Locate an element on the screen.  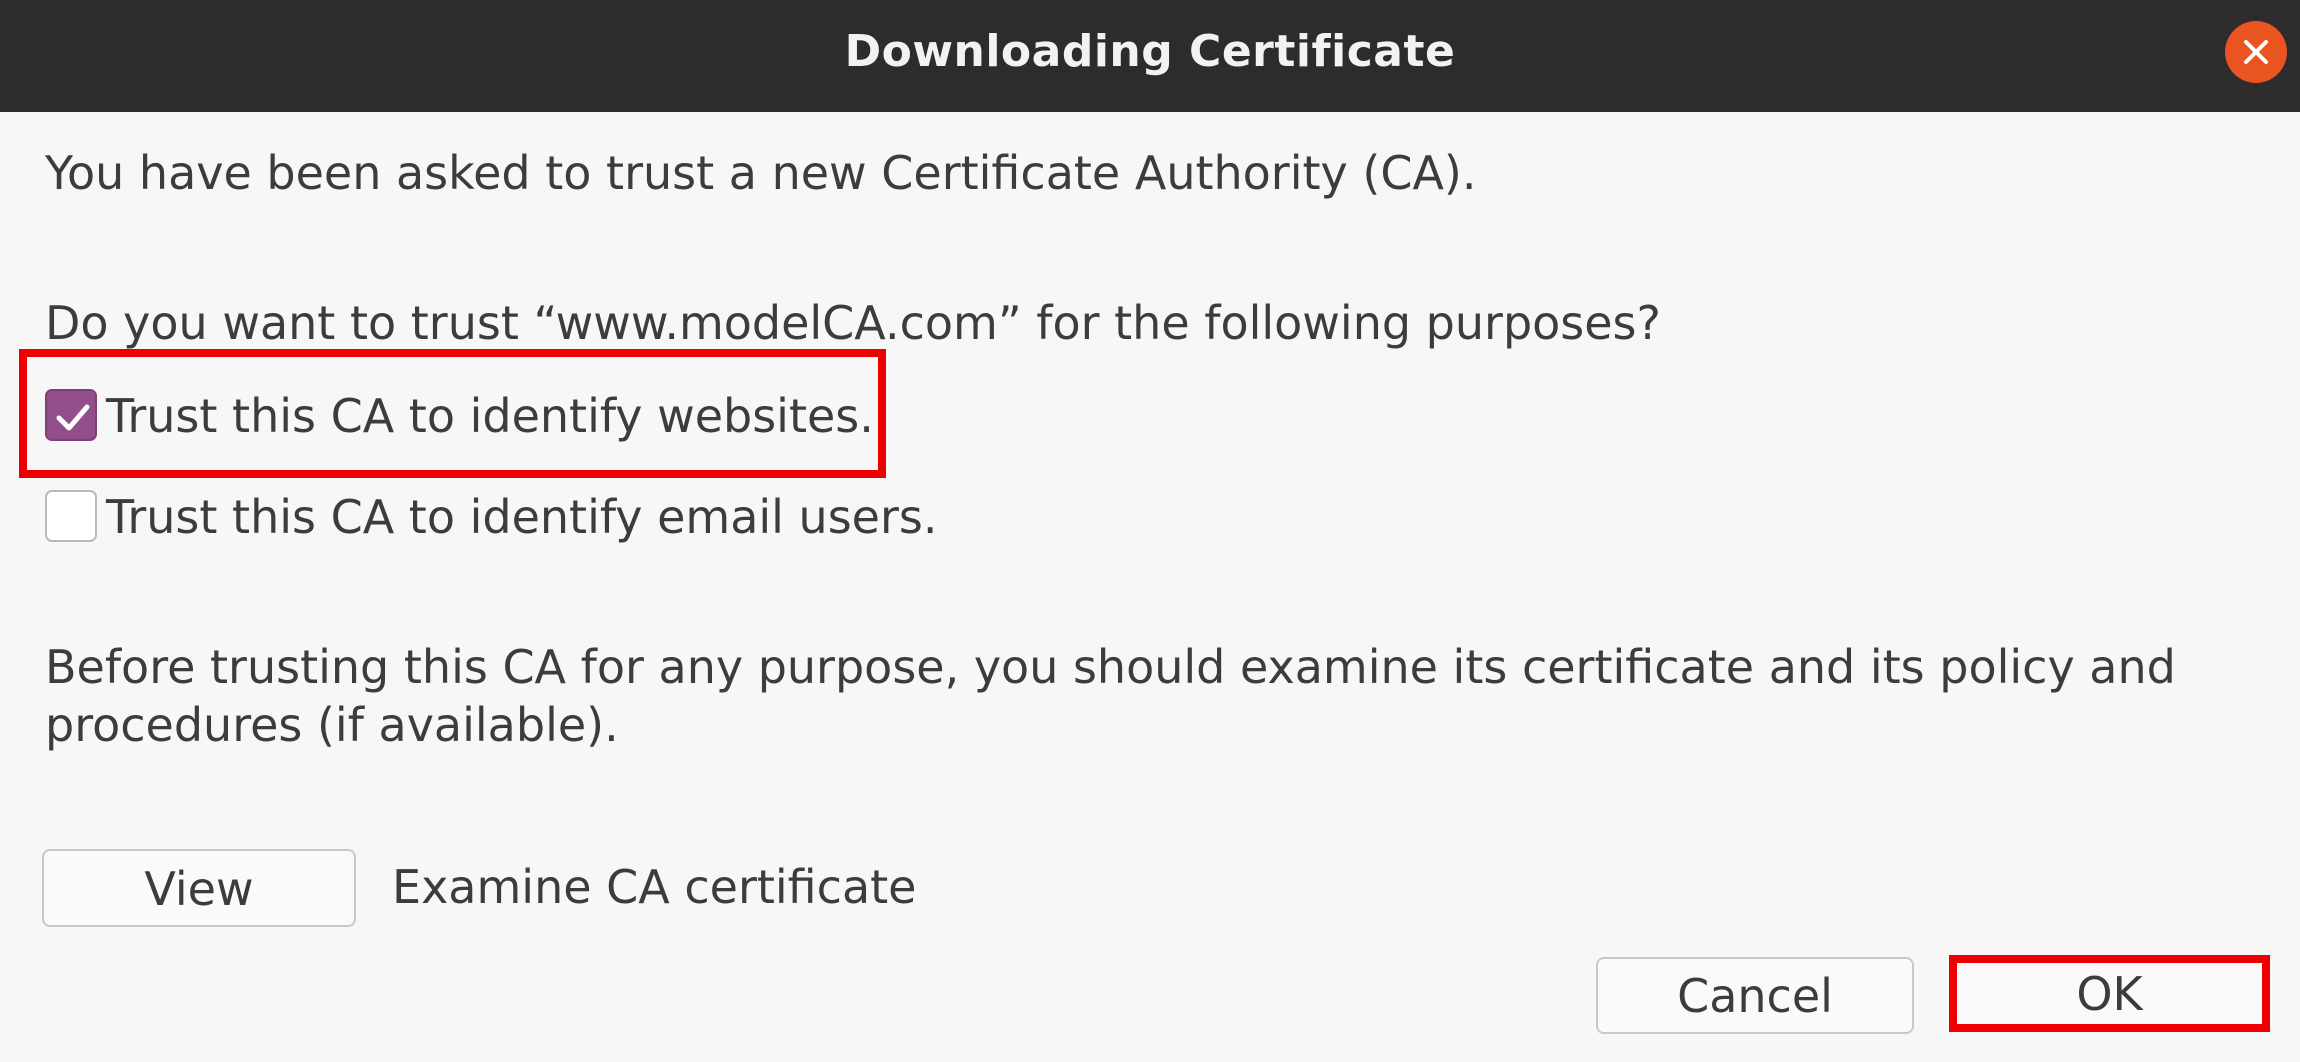
ok-button: OK is located at coordinates (2109, 993).